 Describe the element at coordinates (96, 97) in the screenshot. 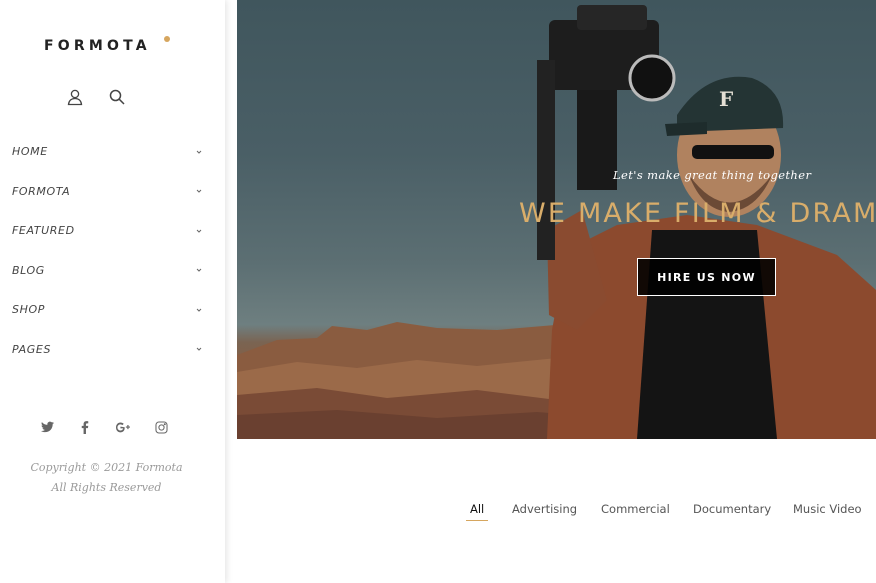

I see `sidebar-top-icons` at that location.